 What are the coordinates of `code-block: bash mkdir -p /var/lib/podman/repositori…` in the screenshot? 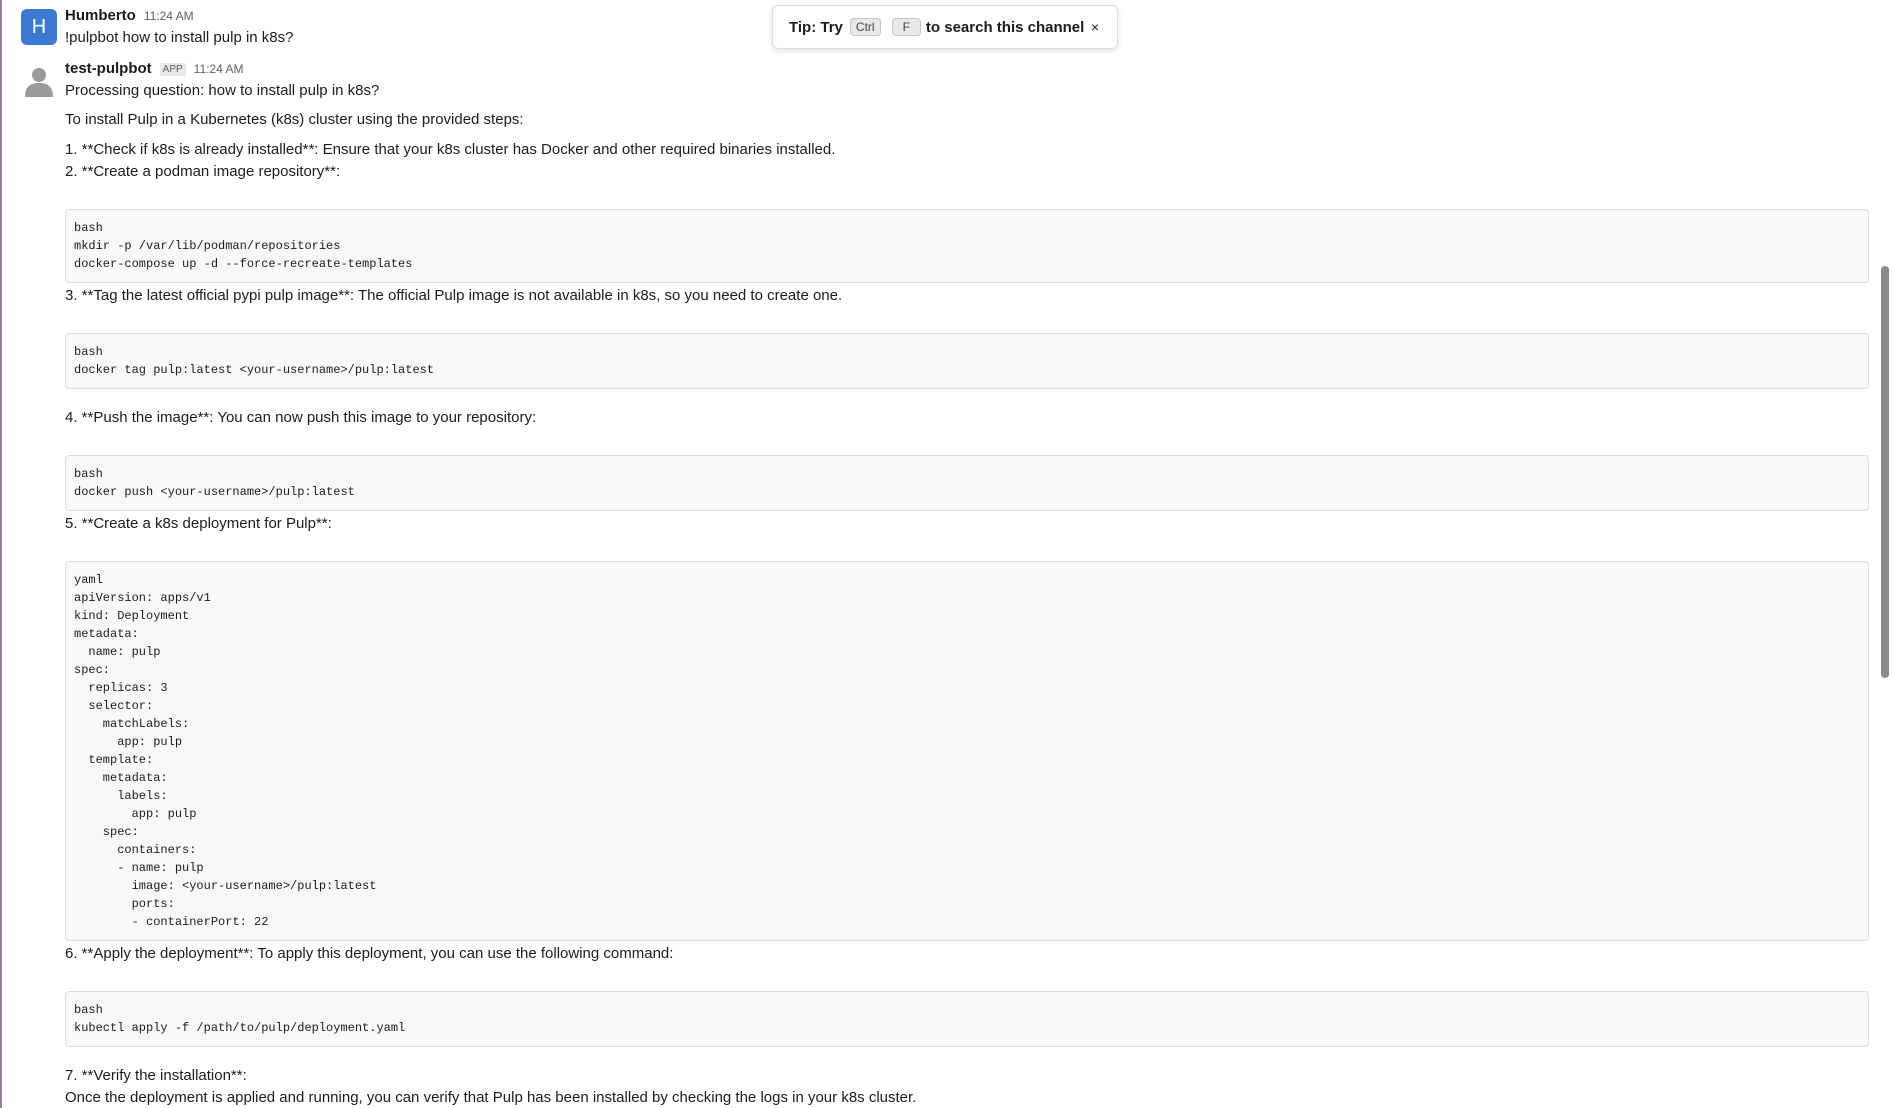 It's located at (967, 246).